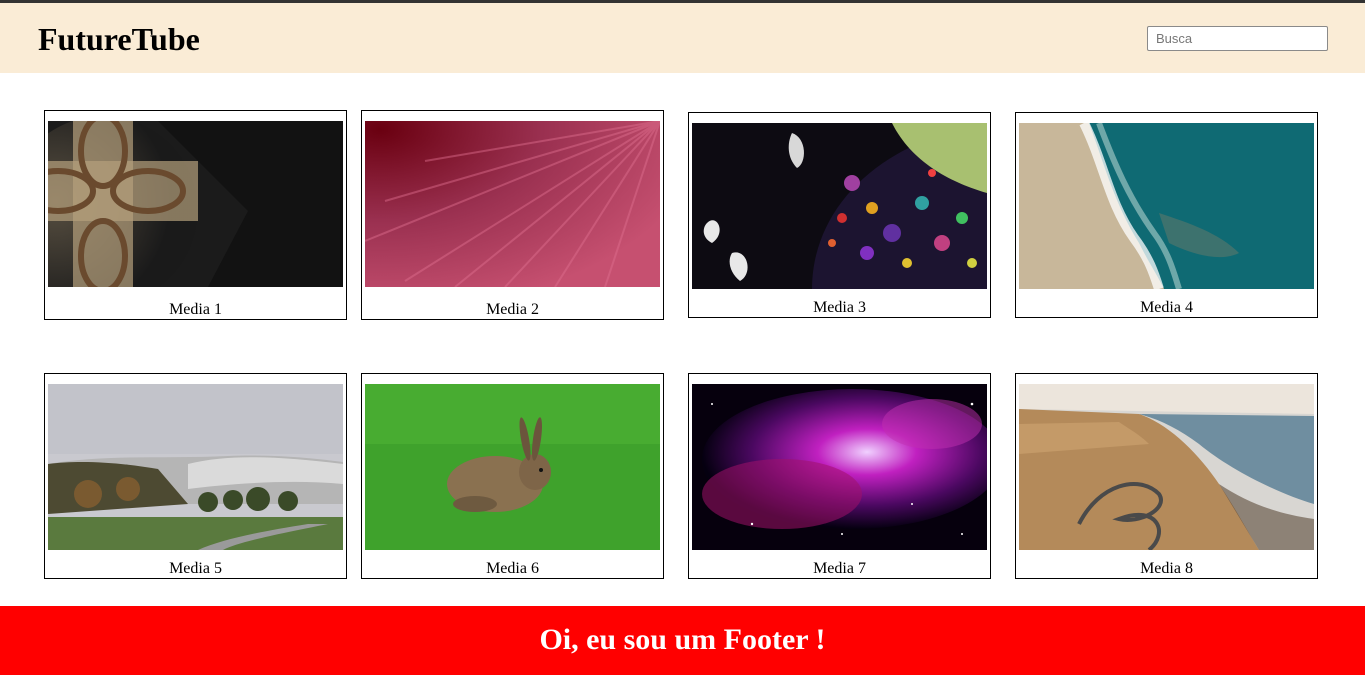 The height and width of the screenshot is (675, 1365). Describe the element at coordinates (1166, 308) in the screenshot. I see `media-title: Media 4` at that location.